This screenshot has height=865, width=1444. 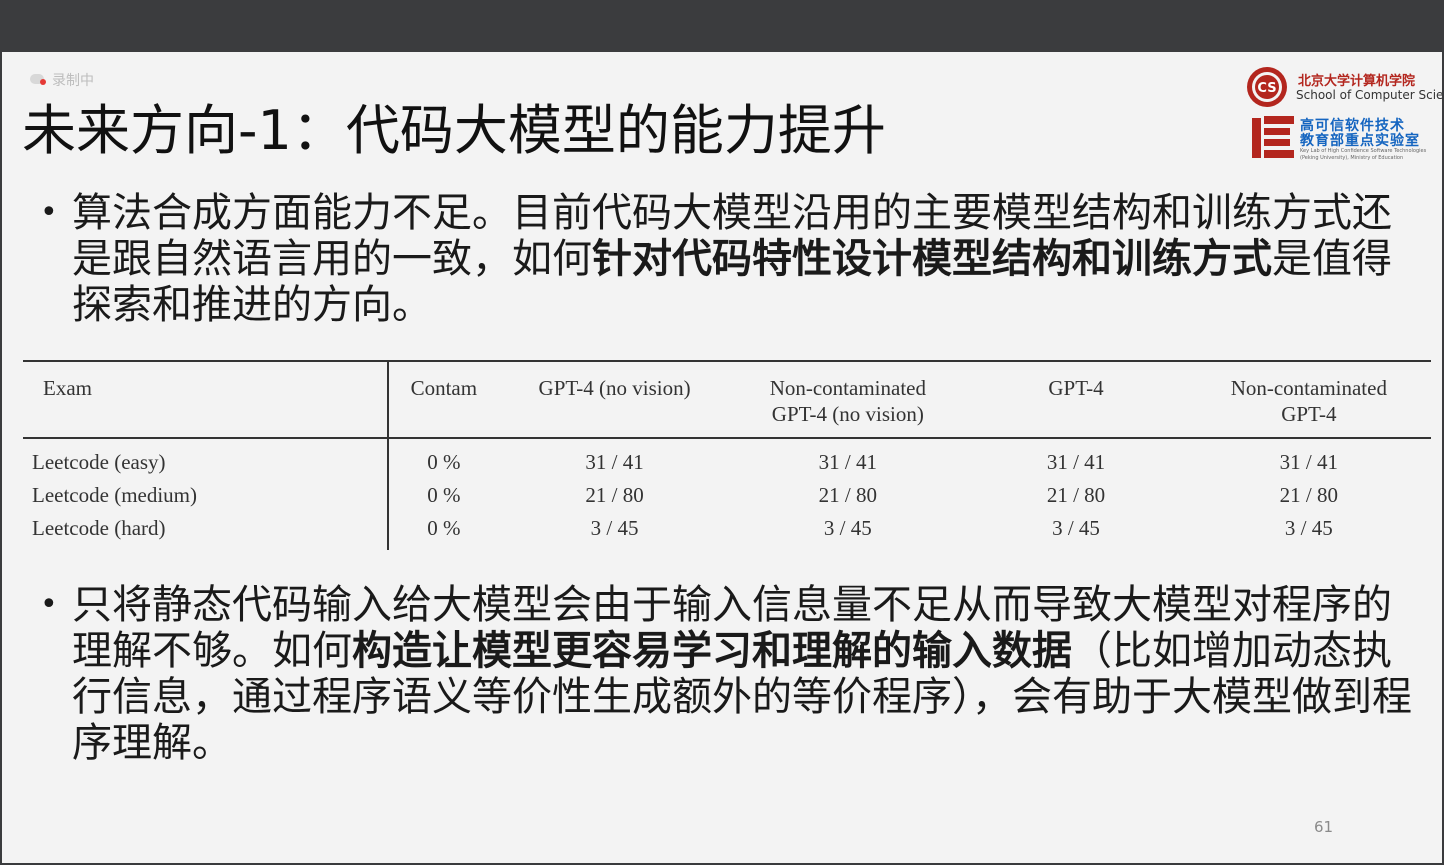 I want to click on bullet-text-emphasis: 构造让模型更容易学习和理解的输入数据, so click(x=712, y=651).